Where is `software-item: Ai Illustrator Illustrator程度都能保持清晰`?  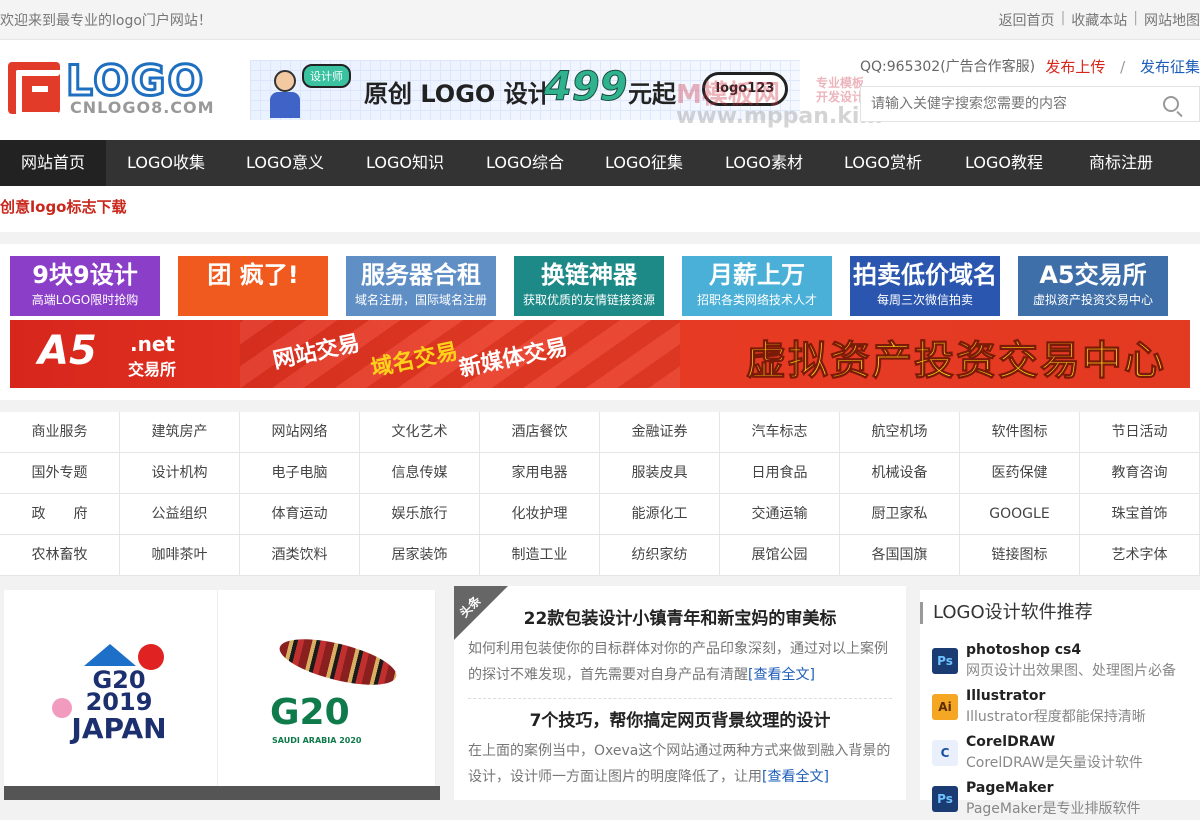
software-item: Ai Illustrator Illustrator程度都能保持清晰 is located at coordinates (1066, 708).